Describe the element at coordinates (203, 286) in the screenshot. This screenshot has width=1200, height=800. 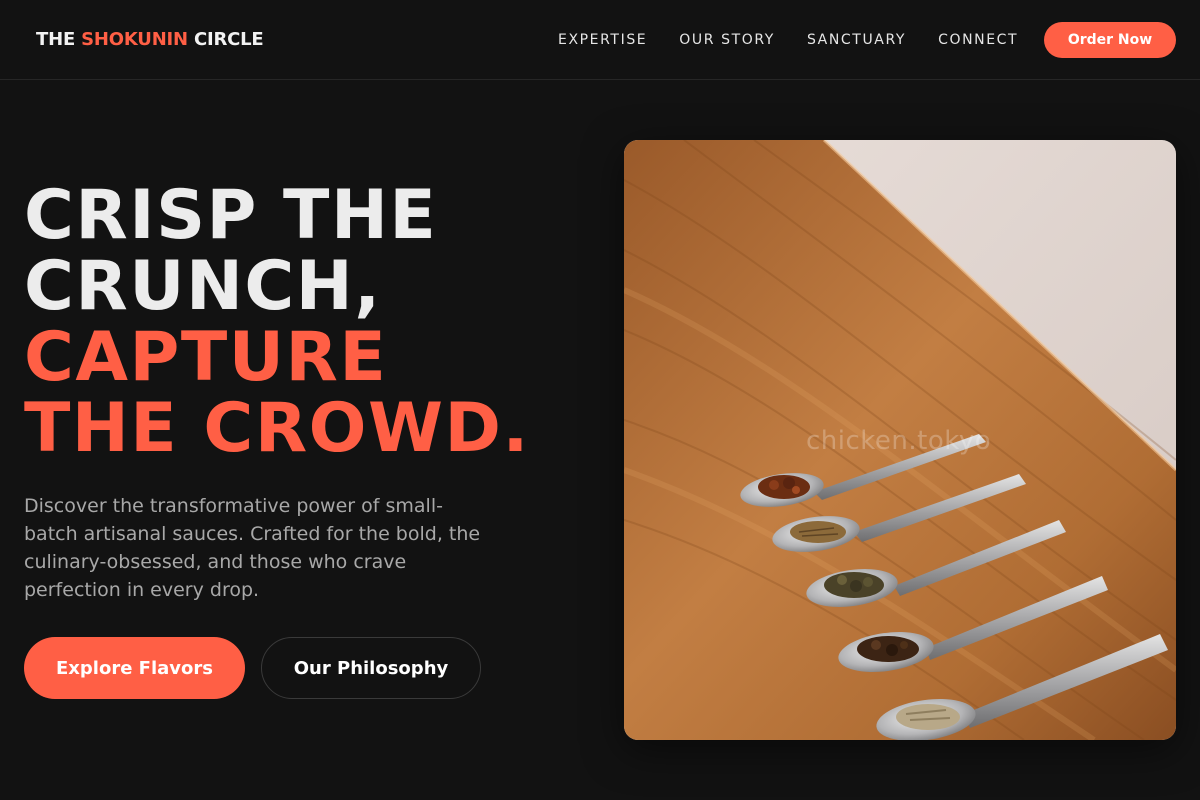
I see `headline-line-2: CRUNCH,` at that location.